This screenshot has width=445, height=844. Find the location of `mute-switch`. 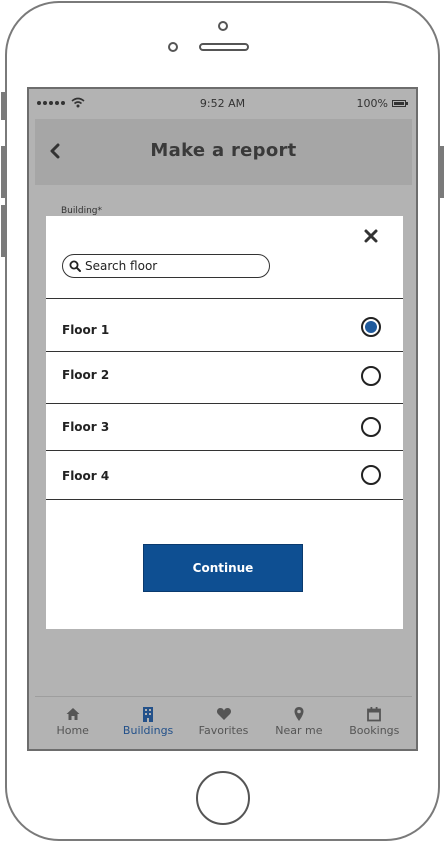

mute-switch is located at coordinates (3, 106).